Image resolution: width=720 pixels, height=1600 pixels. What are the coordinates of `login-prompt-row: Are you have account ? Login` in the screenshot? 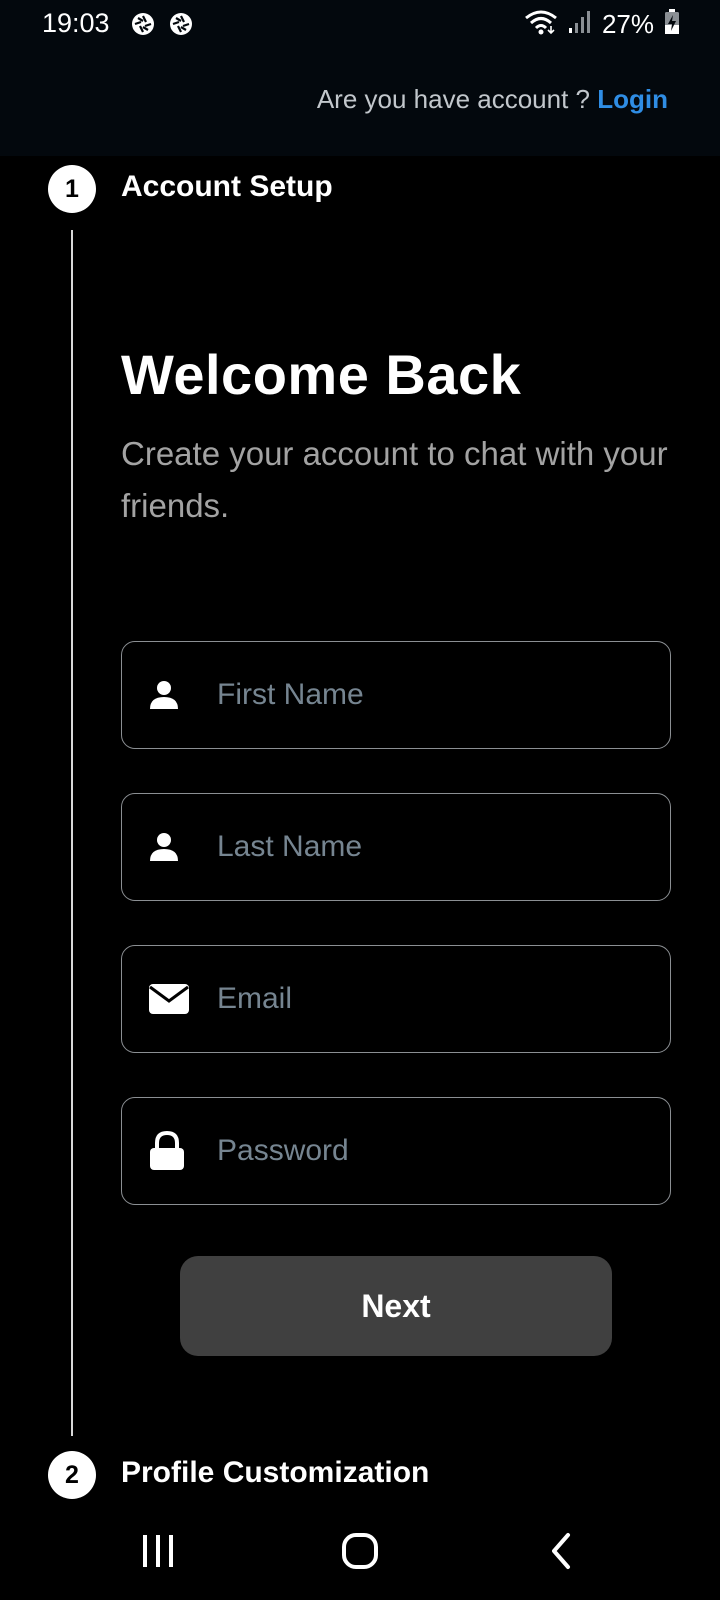 It's located at (492, 99).